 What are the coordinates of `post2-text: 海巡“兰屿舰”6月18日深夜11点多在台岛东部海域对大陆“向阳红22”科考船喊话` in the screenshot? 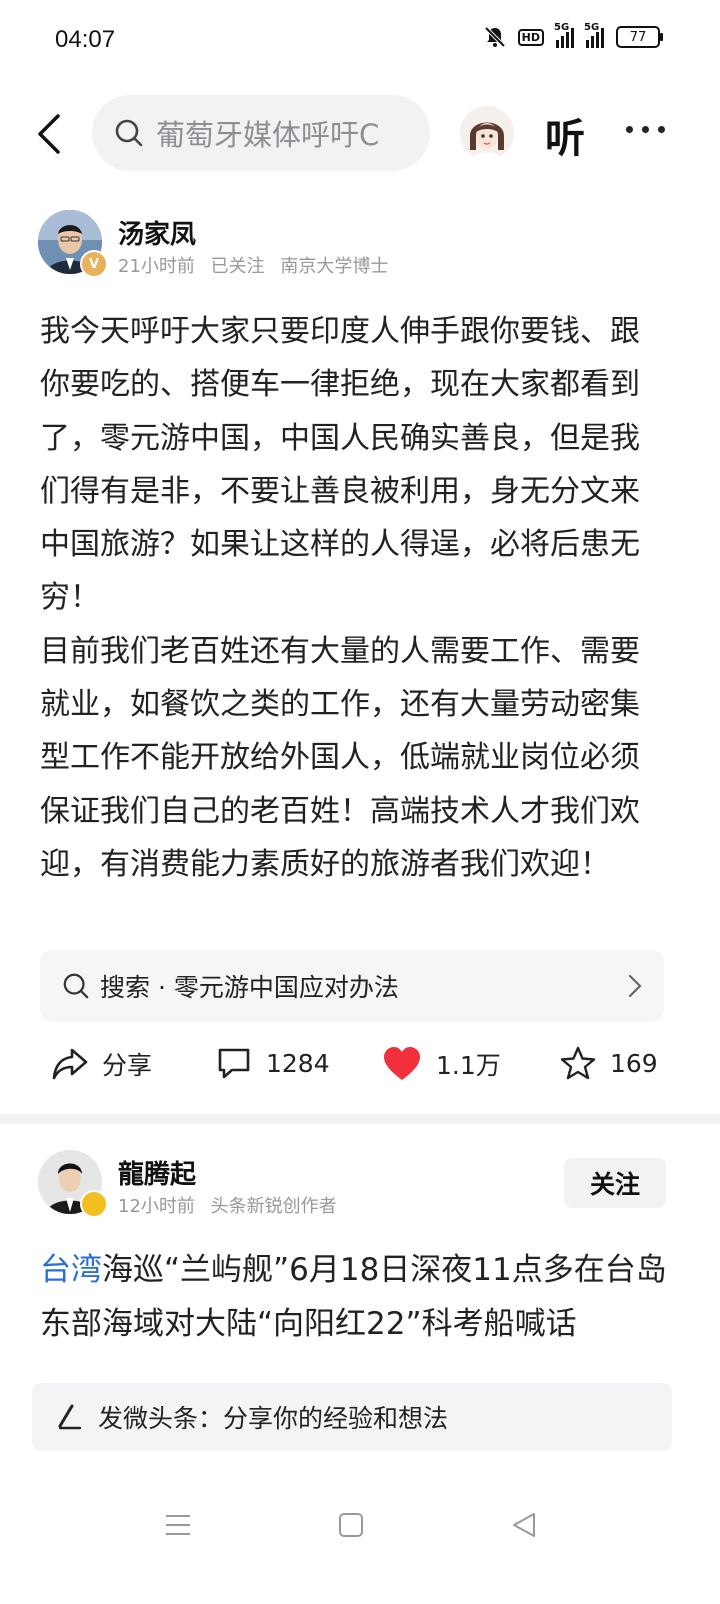 It's located at (353, 1297).